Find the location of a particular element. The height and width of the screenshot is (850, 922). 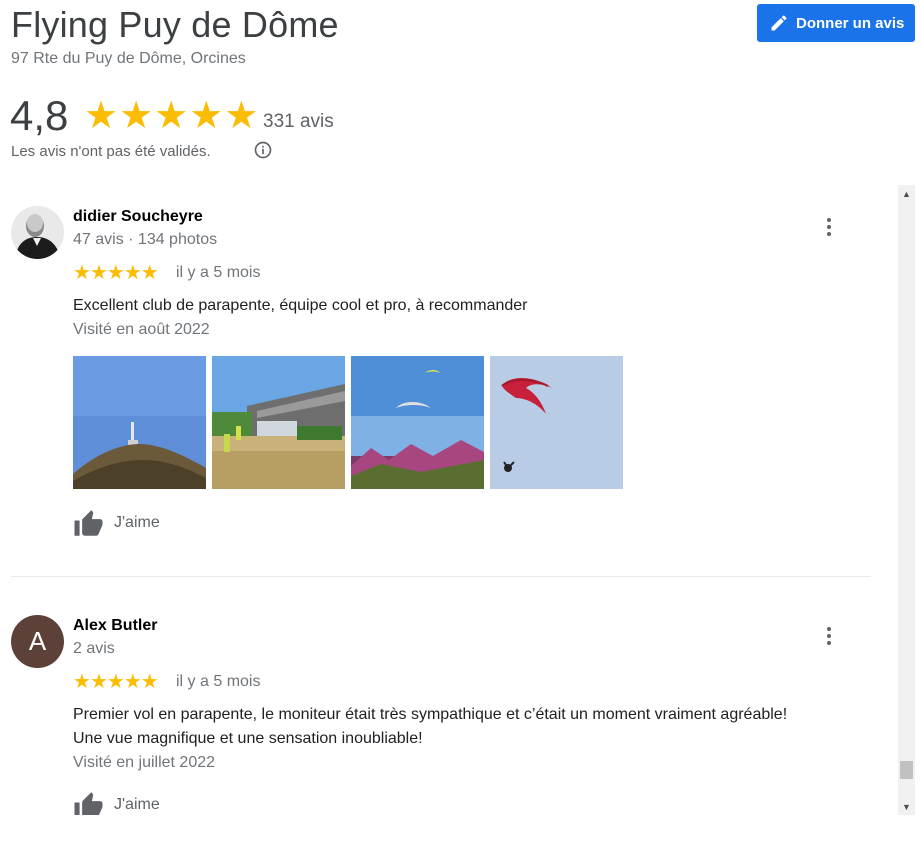

review-photos is located at coordinates (348, 422).